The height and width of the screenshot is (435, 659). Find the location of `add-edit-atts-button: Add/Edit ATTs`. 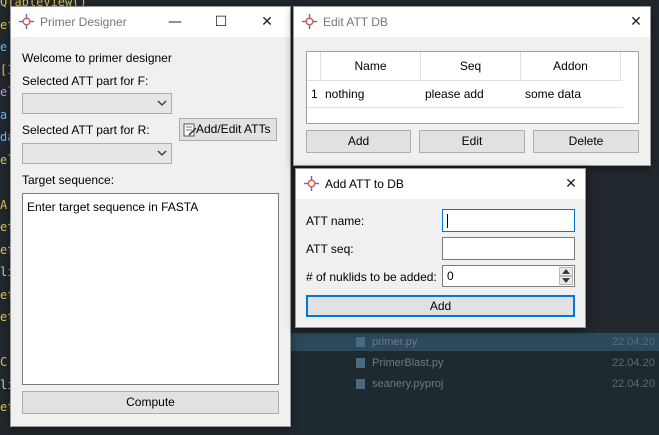

add-edit-atts-button: Add/Edit ATTs is located at coordinates (228, 129).